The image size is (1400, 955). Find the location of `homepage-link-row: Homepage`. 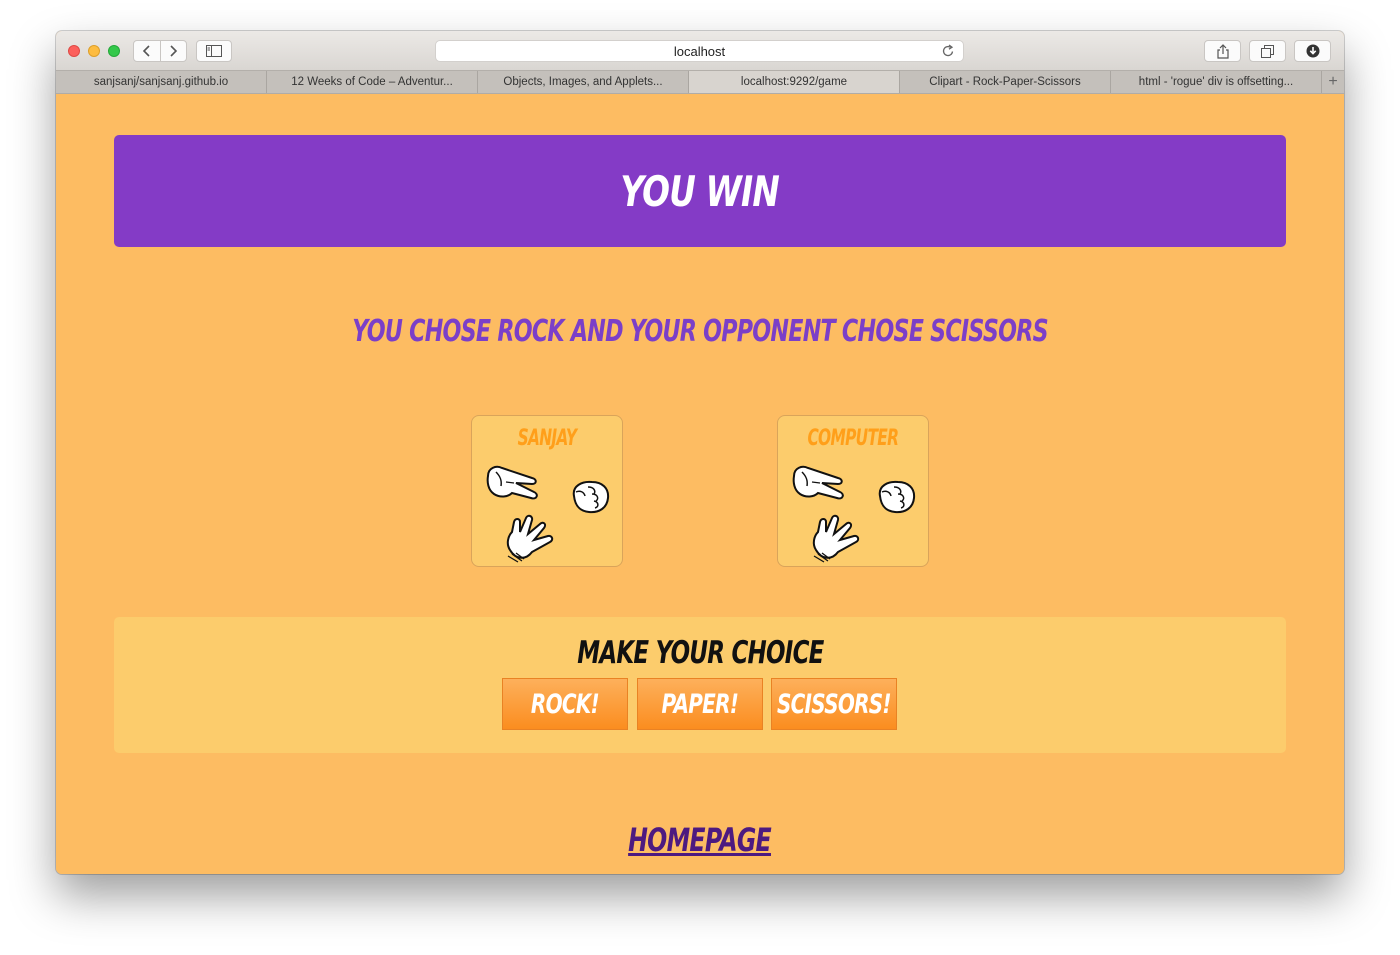

homepage-link-row: Homepage is located at coordinates (700, 840).